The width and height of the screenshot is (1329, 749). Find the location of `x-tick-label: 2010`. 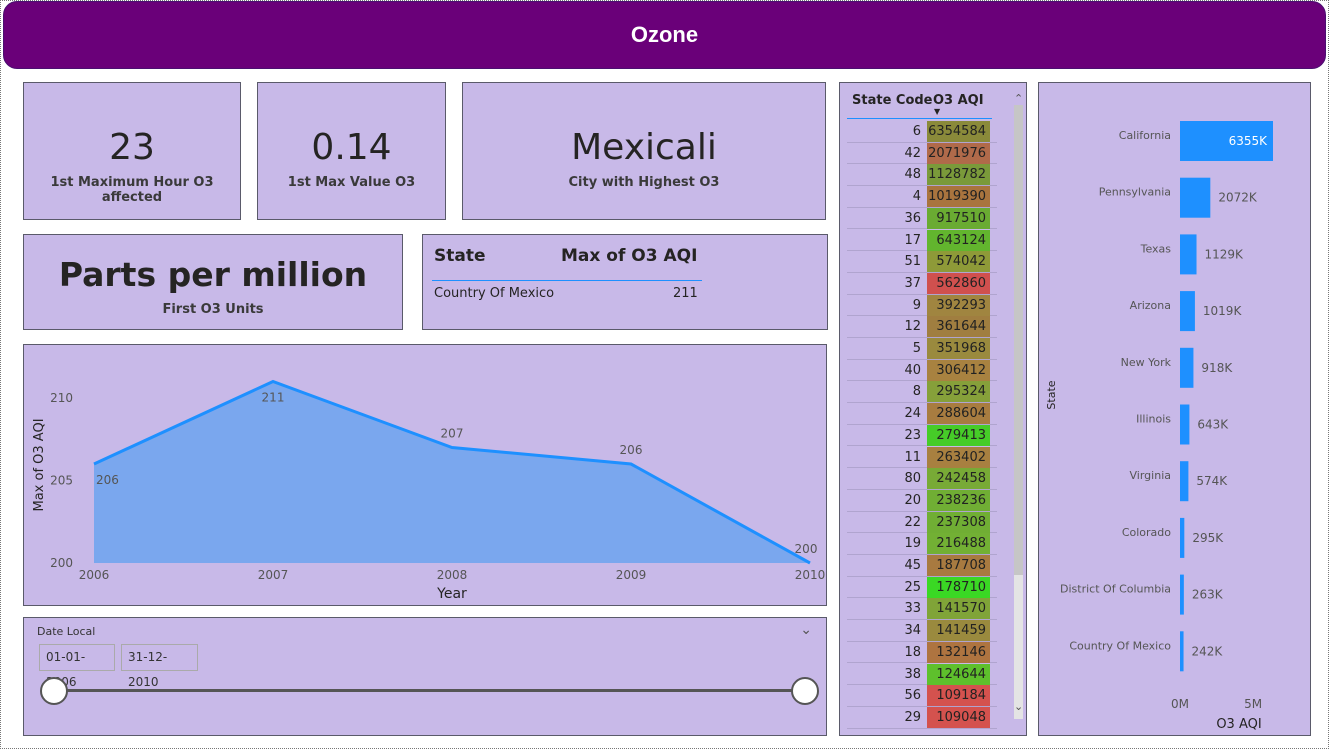

x-tick-label: 2010 is located at coordinates (810, 575).